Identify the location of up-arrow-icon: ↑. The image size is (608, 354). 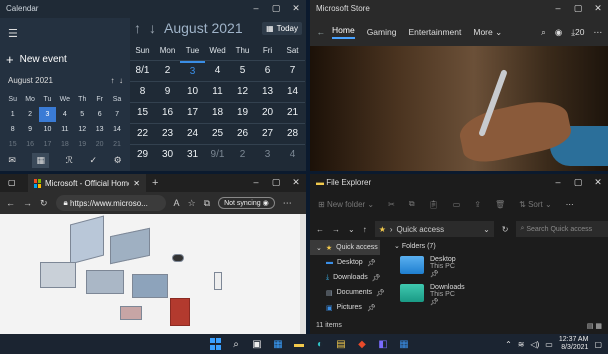
(113, 80).